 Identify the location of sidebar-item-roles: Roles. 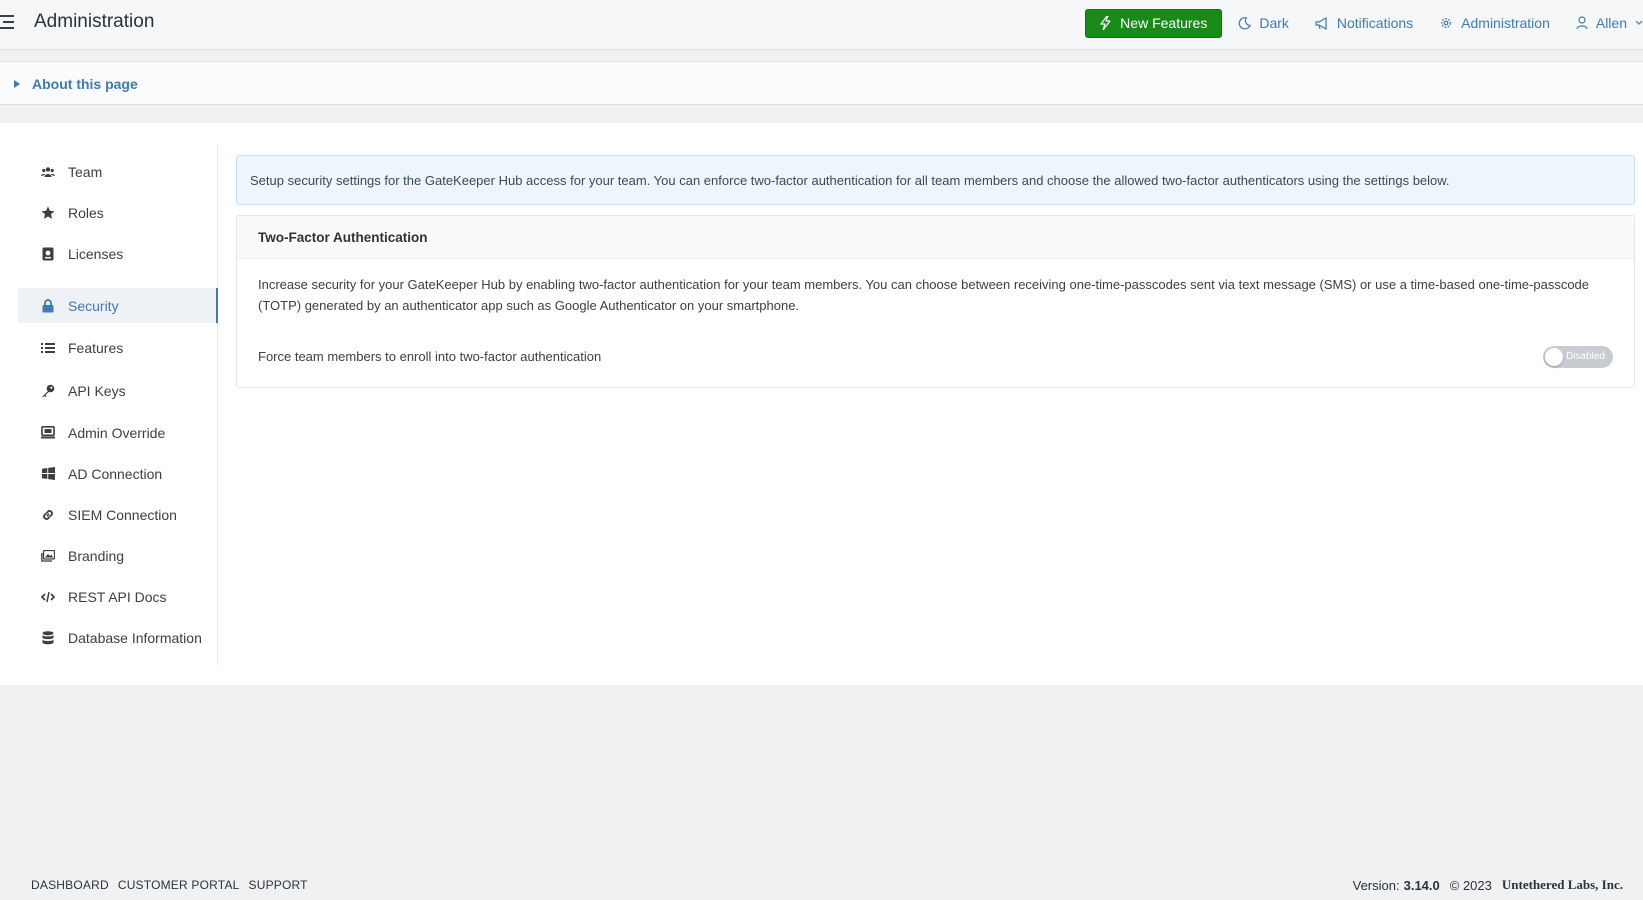
(118, 212).